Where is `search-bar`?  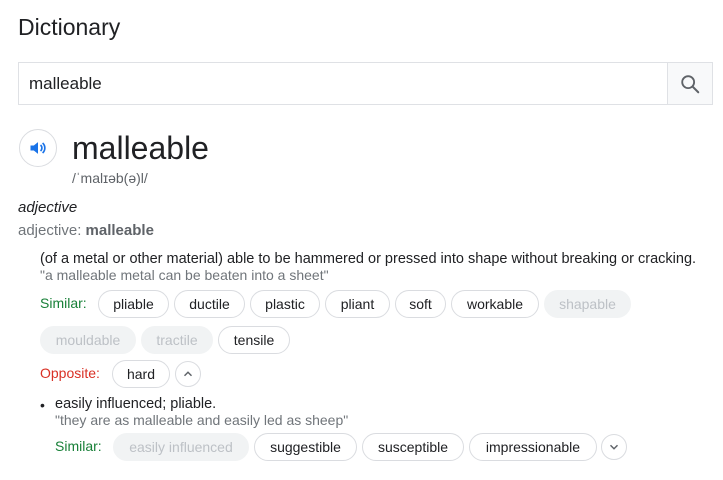 search-bar is located at coordinates (365, 83).